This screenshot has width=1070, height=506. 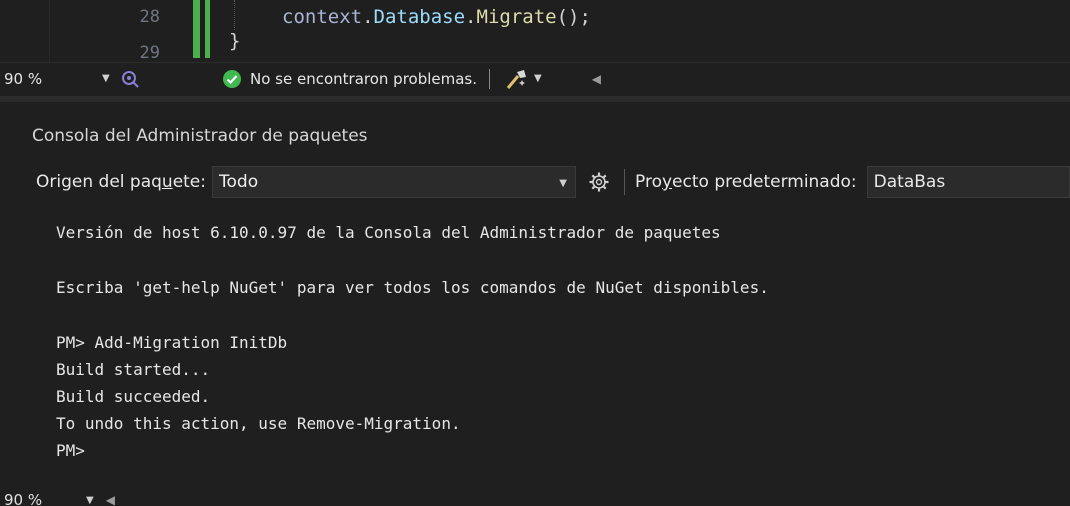 I want to click on code-line: 28 context.Database.Migrate();, so click(x=535, y=15).